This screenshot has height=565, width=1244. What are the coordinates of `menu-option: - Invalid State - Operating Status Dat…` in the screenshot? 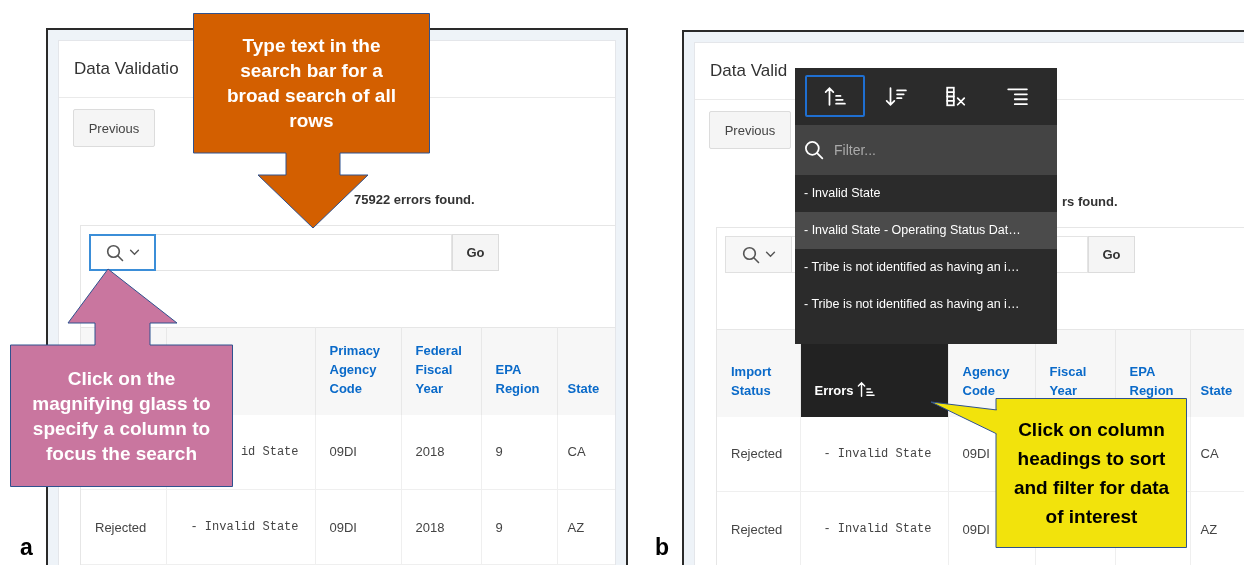 It's located at (926, 230).